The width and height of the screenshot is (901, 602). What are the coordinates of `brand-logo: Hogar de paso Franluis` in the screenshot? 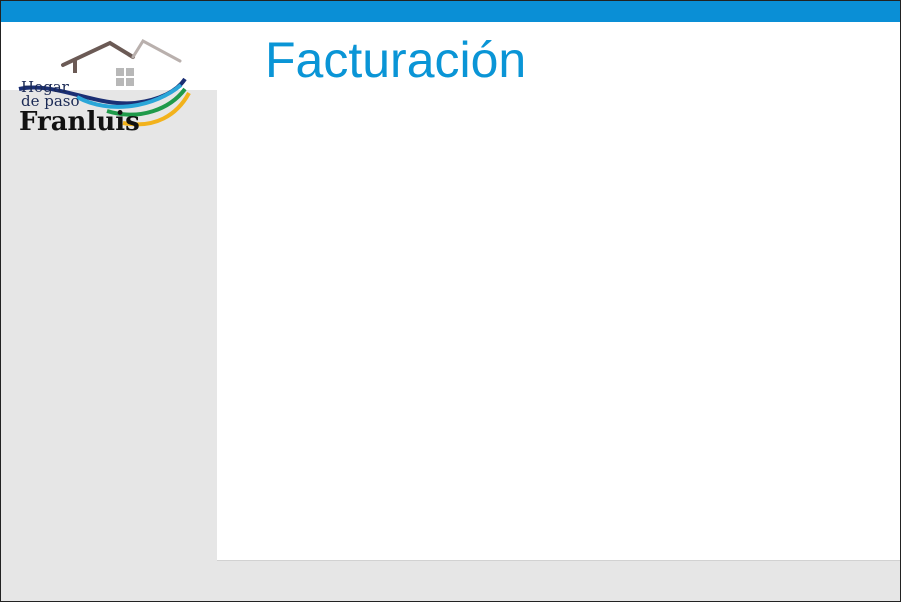 It's located at (105, 87).